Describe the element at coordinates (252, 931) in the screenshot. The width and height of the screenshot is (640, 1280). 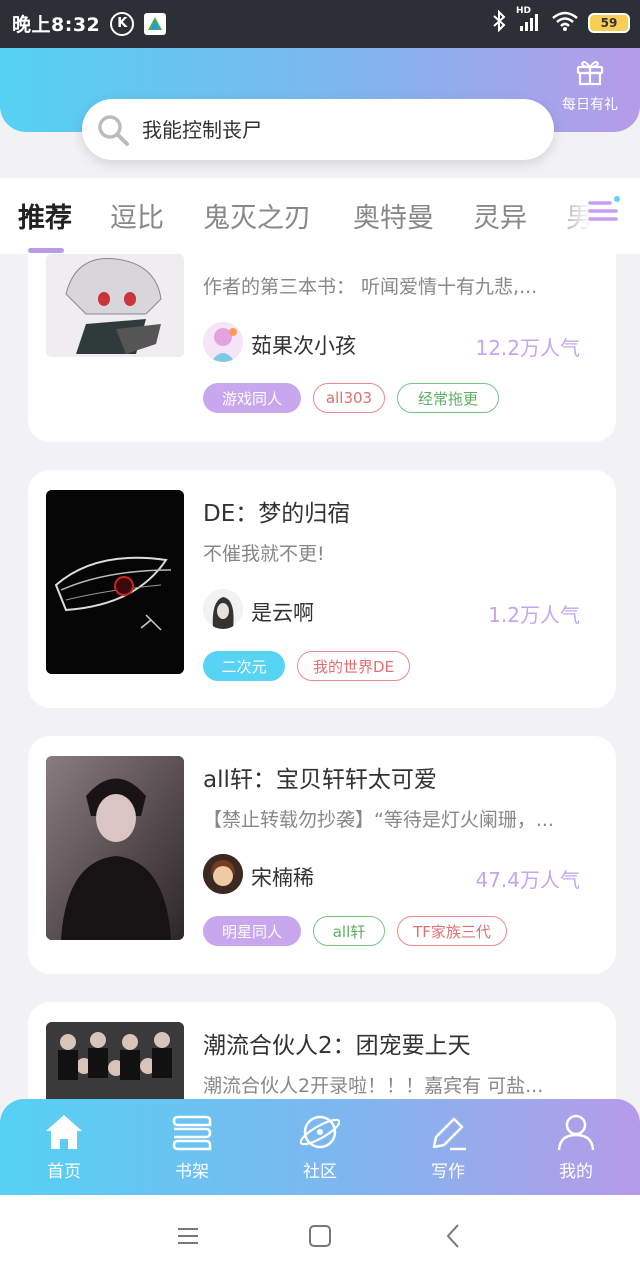
I see `tag-genre: 明星同人` at that location.